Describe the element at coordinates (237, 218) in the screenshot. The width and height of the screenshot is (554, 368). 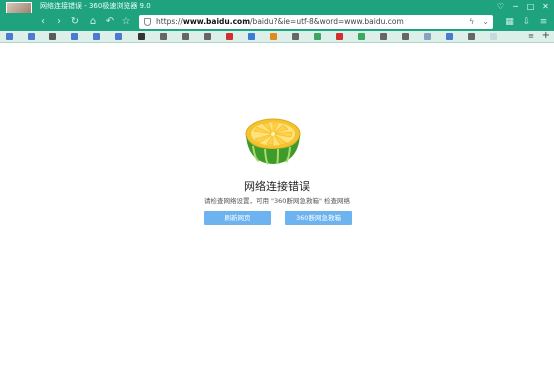
I see `refresh-page-button: 刷新网页` at that location.